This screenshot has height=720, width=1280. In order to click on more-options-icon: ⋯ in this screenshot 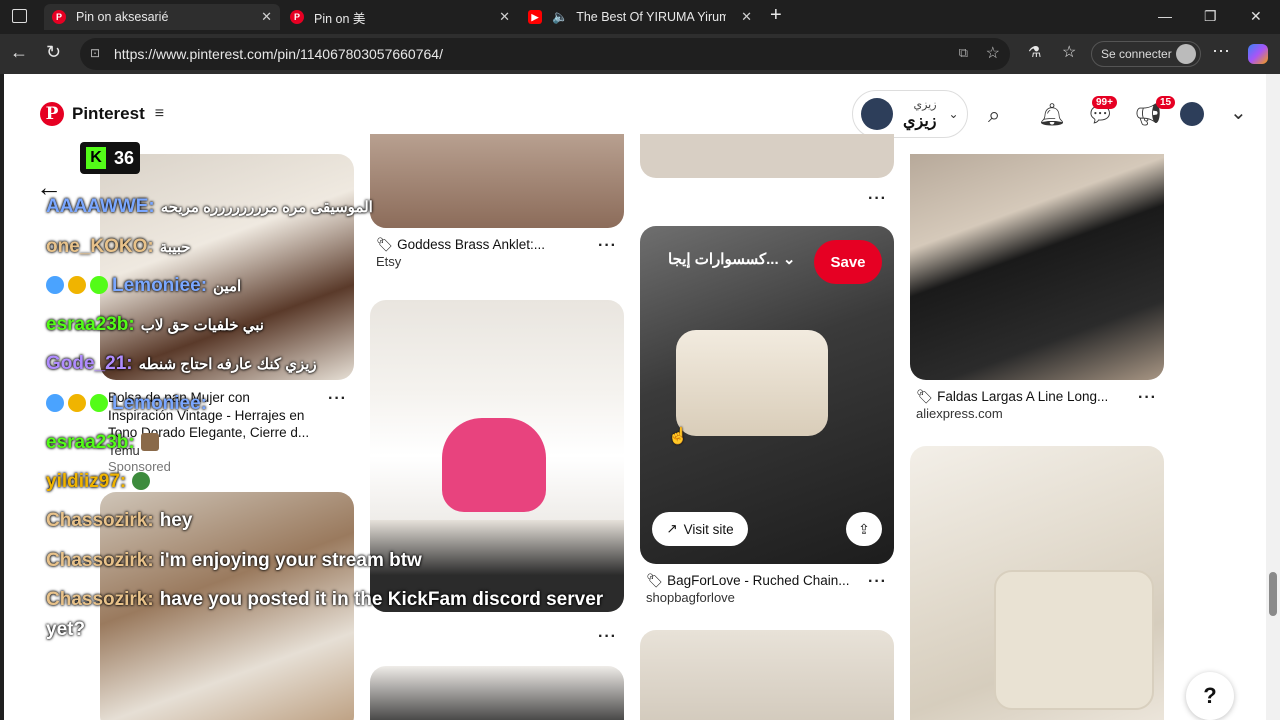, I will do `click(1221, 51)`.